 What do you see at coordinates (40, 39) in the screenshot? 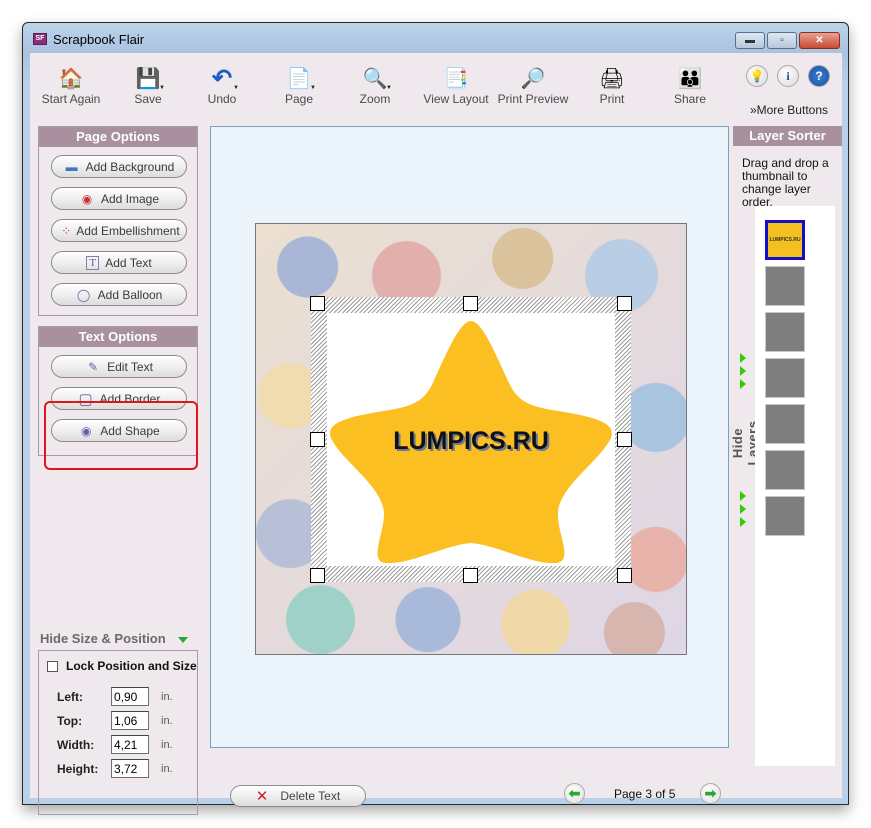
I see `app-icon: SF` at bounding box center [40, 39].